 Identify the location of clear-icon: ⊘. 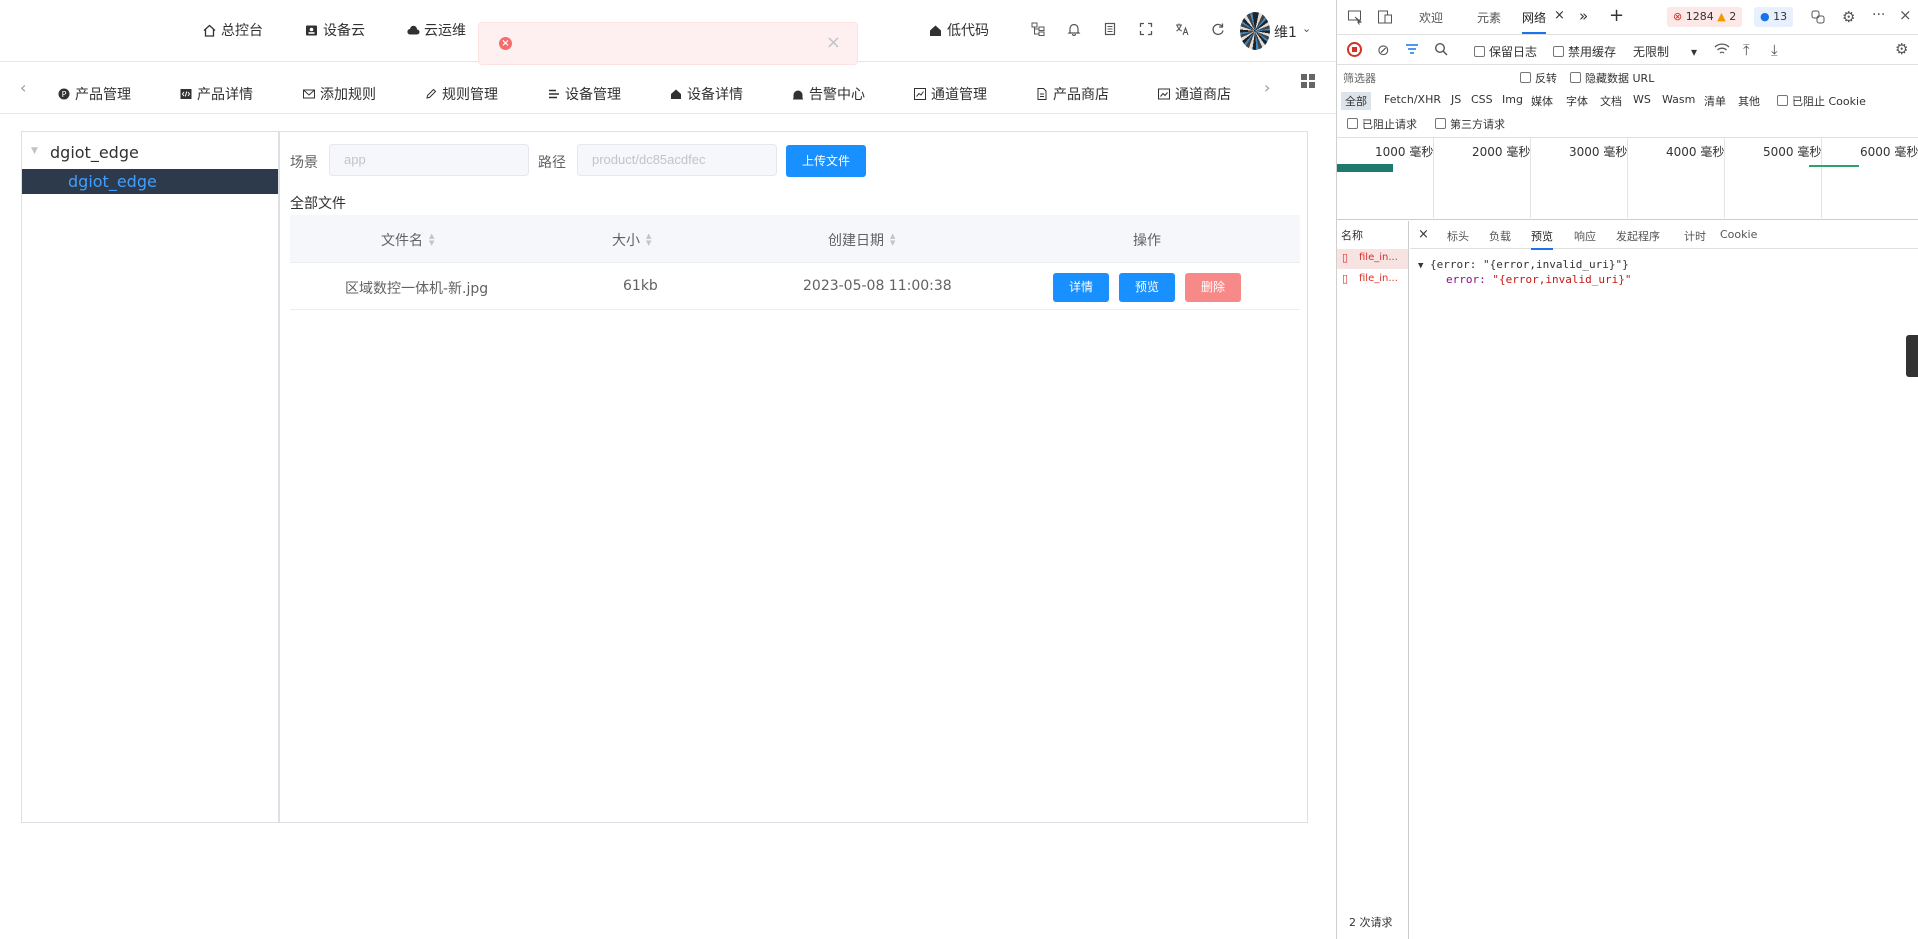
(1383, 50).